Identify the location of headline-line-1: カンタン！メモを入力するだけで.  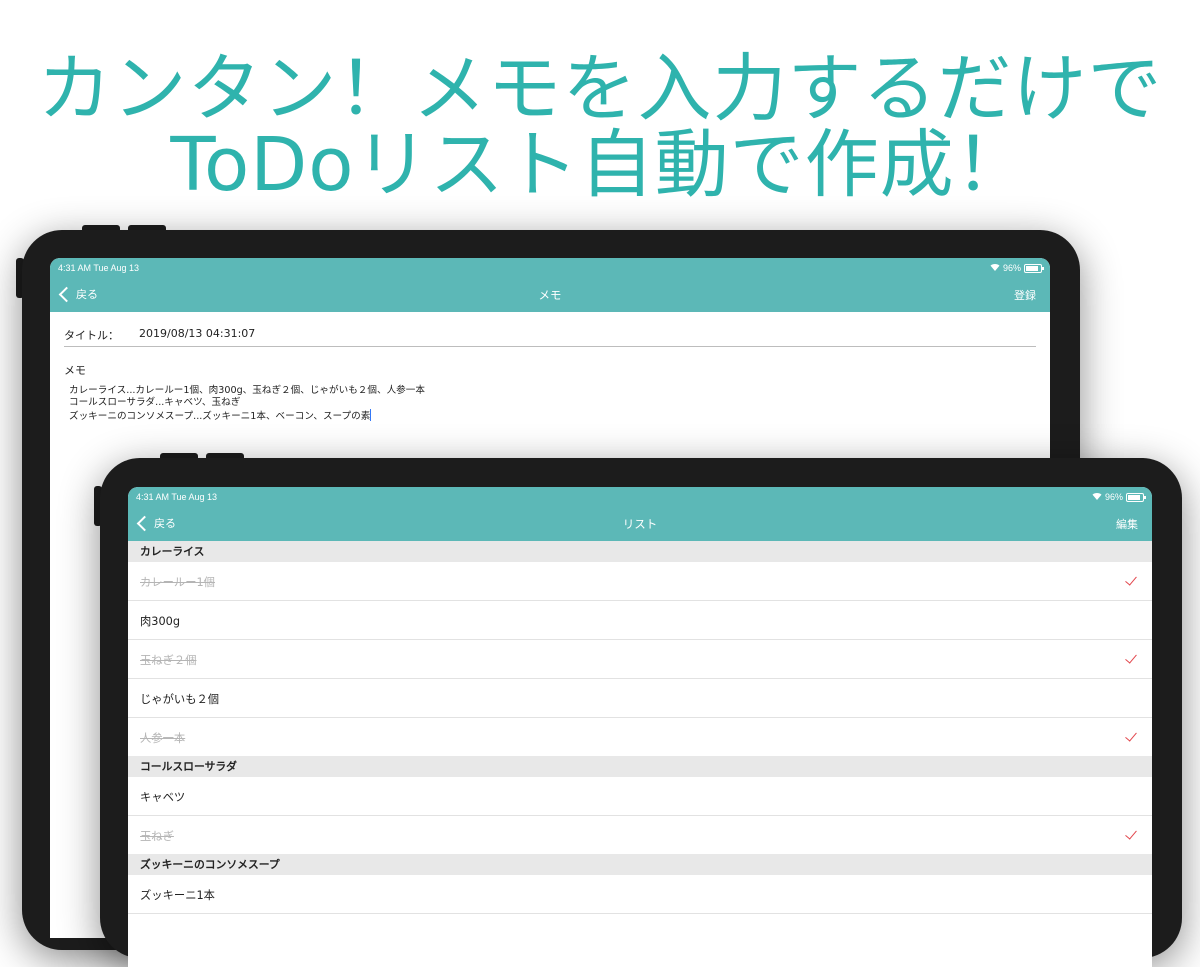
(600, 89).